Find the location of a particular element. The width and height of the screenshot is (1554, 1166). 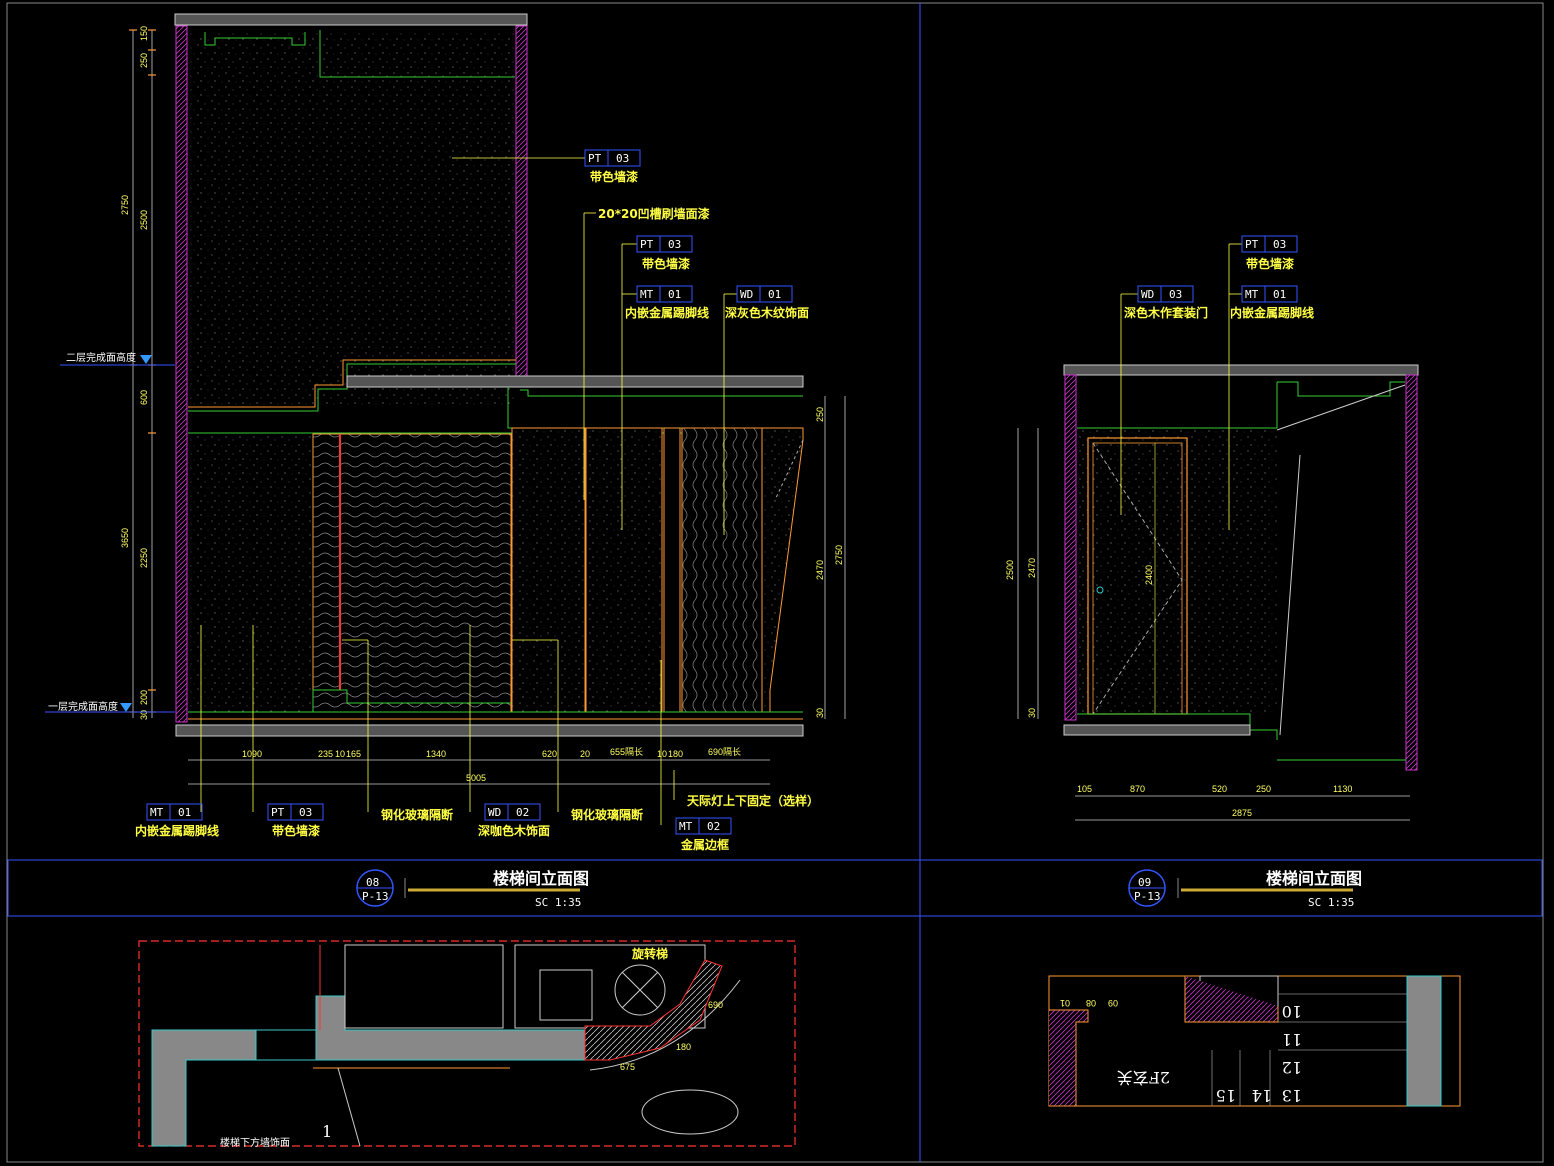

bubble-num-09: 09 is located at coordinates (1144, 882).